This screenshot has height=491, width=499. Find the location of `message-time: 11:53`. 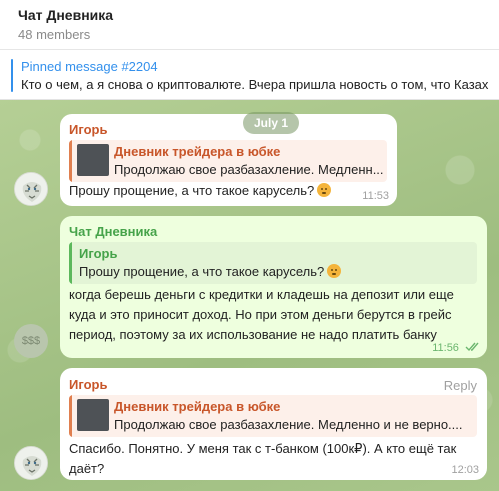

message-time: 11:53 is located at coordinates (375, 196).